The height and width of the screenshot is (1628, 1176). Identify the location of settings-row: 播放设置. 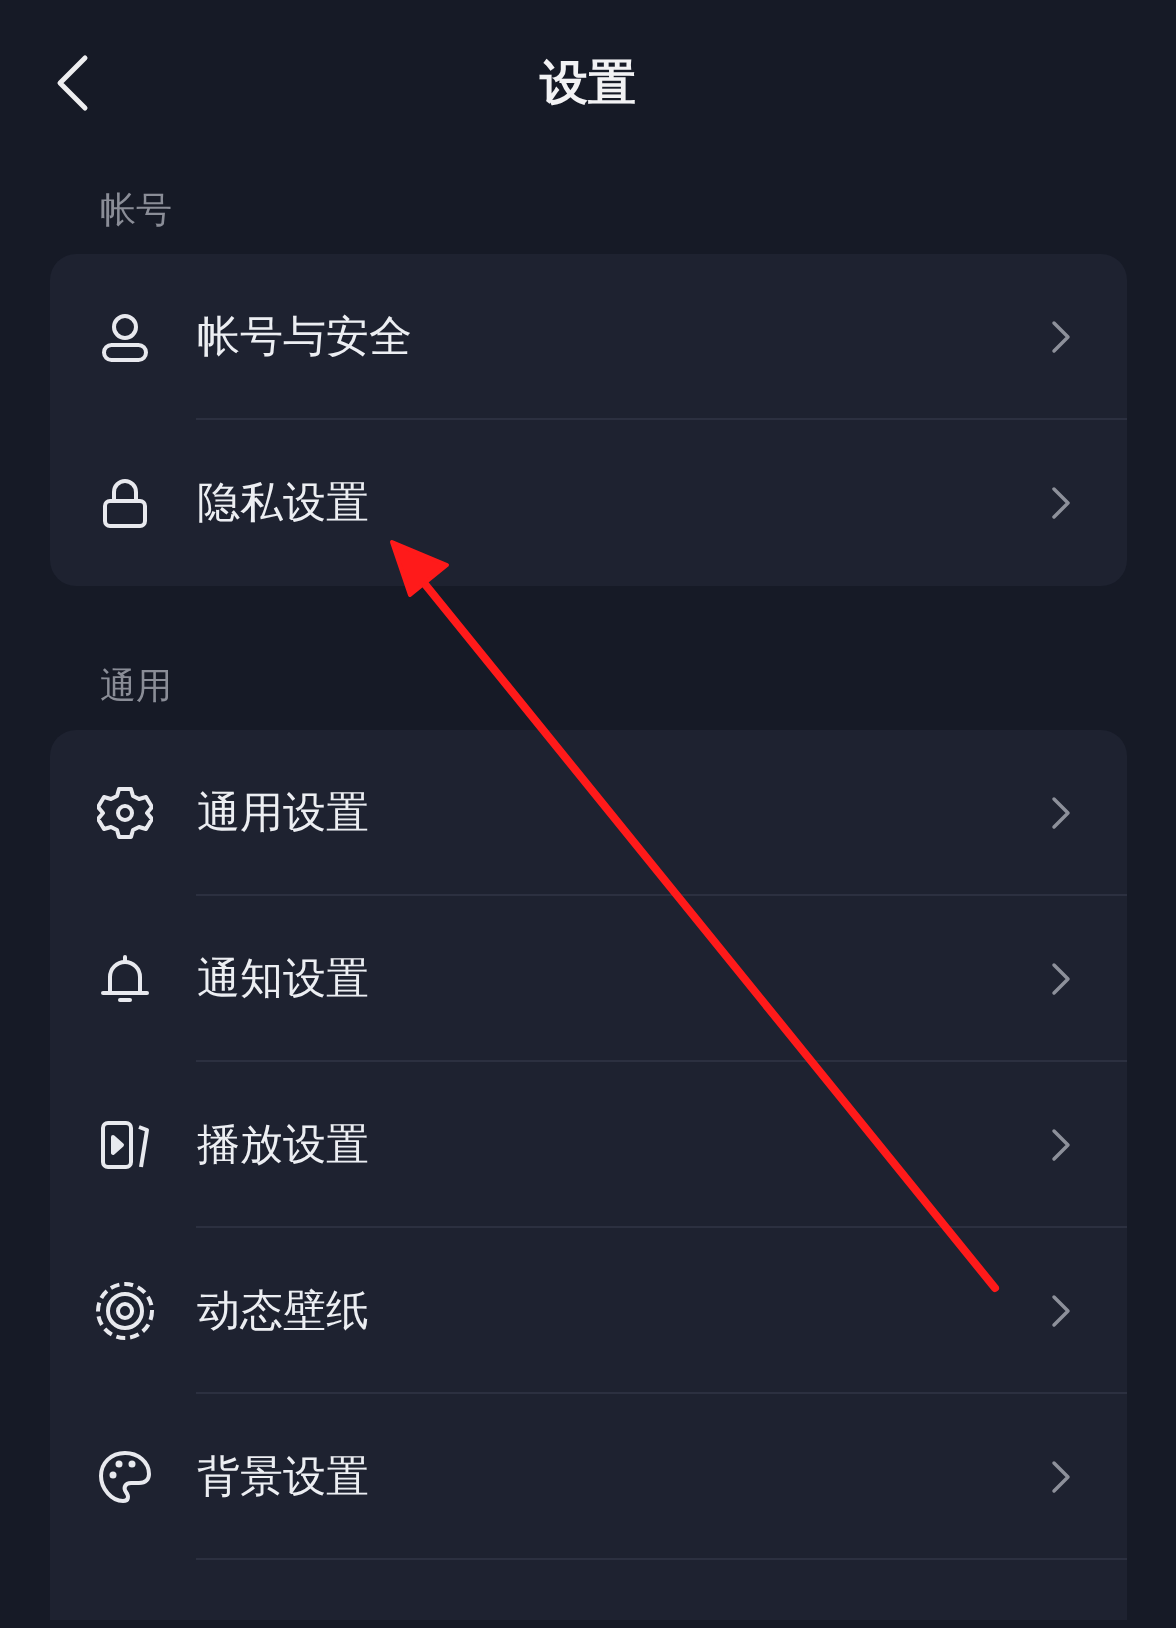
(588, 1145).